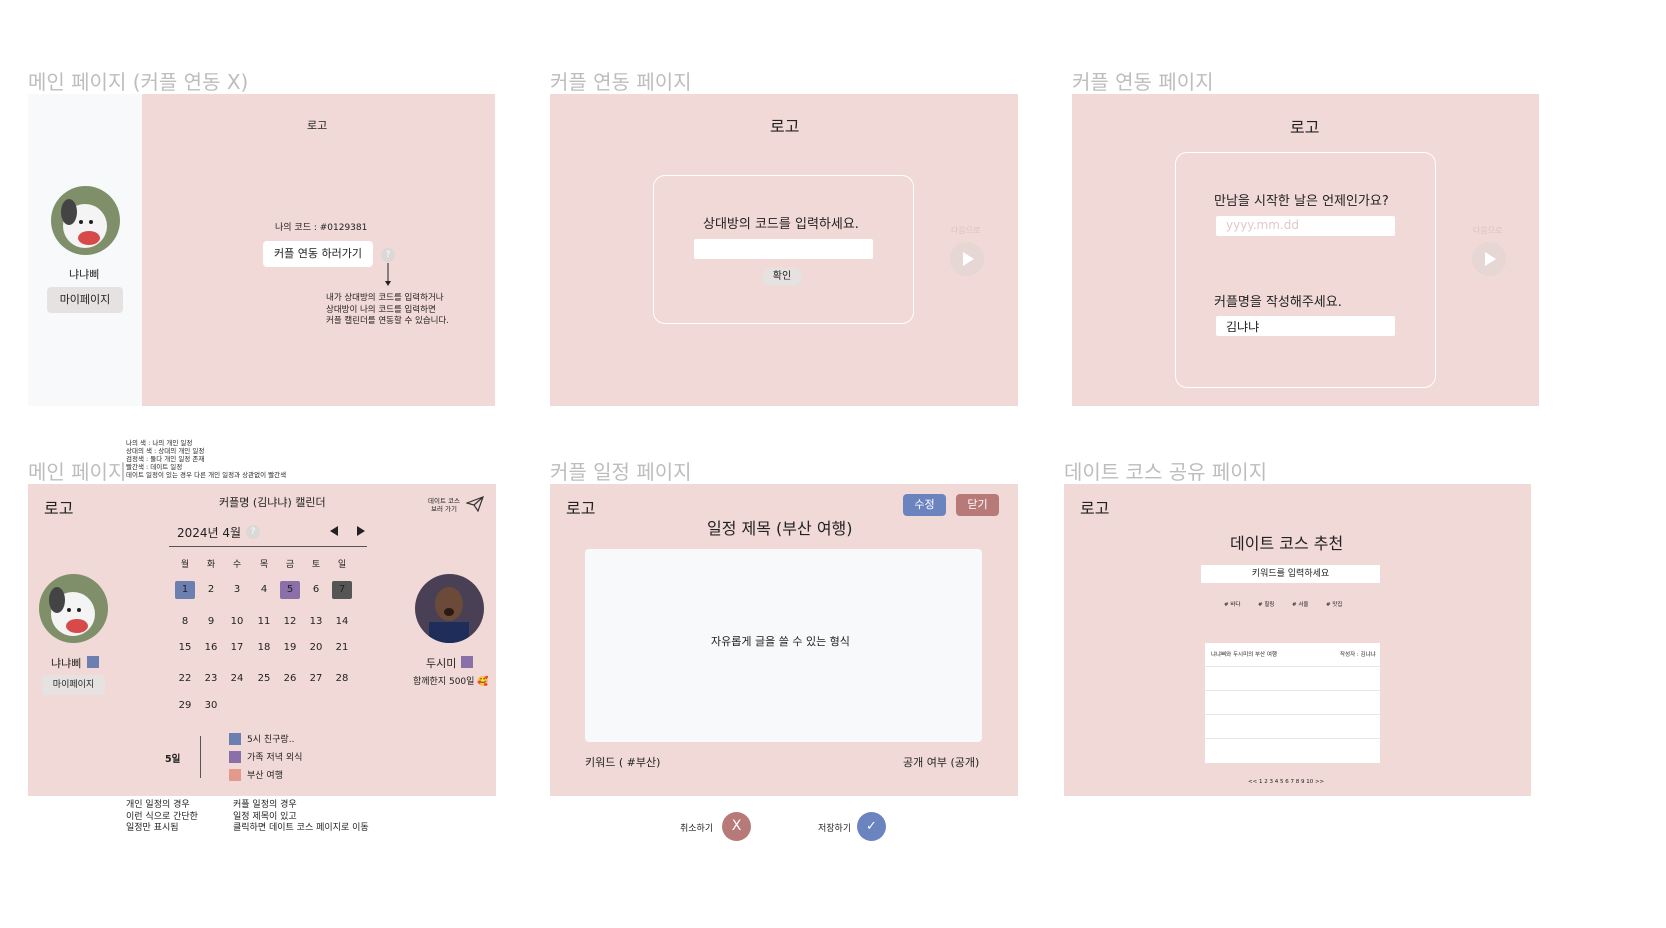 This screenshot has width=1666, height=928. Describe the element at coordinates (924, 505) in the screenshot. I see `edit-button: 수정` at that location.